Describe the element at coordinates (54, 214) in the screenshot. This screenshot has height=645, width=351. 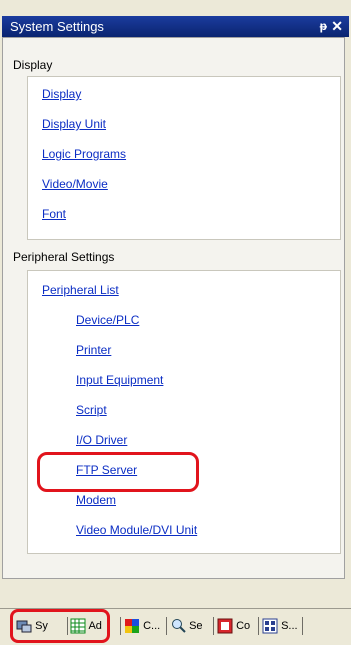
I see `link-font: Font` at that location.